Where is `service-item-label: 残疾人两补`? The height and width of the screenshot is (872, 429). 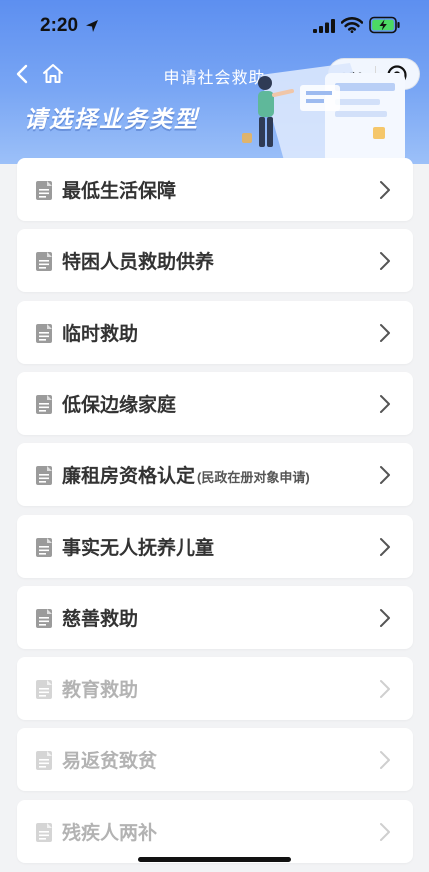
service-item-label: 残疾人两补 is located at coordinates (109, 831).